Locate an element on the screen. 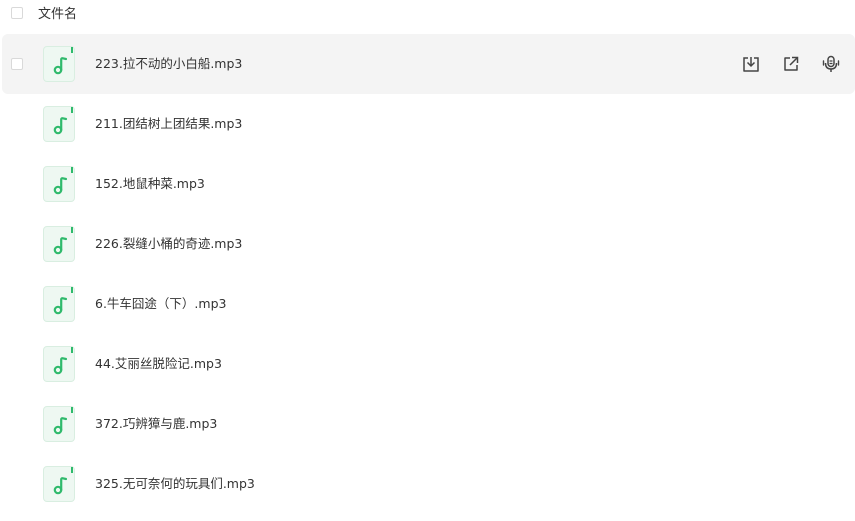 This screenshot has width=855, height=521. file-name: 6.牛车囧途（下）.mp3 is located at coordinates (160, 304).